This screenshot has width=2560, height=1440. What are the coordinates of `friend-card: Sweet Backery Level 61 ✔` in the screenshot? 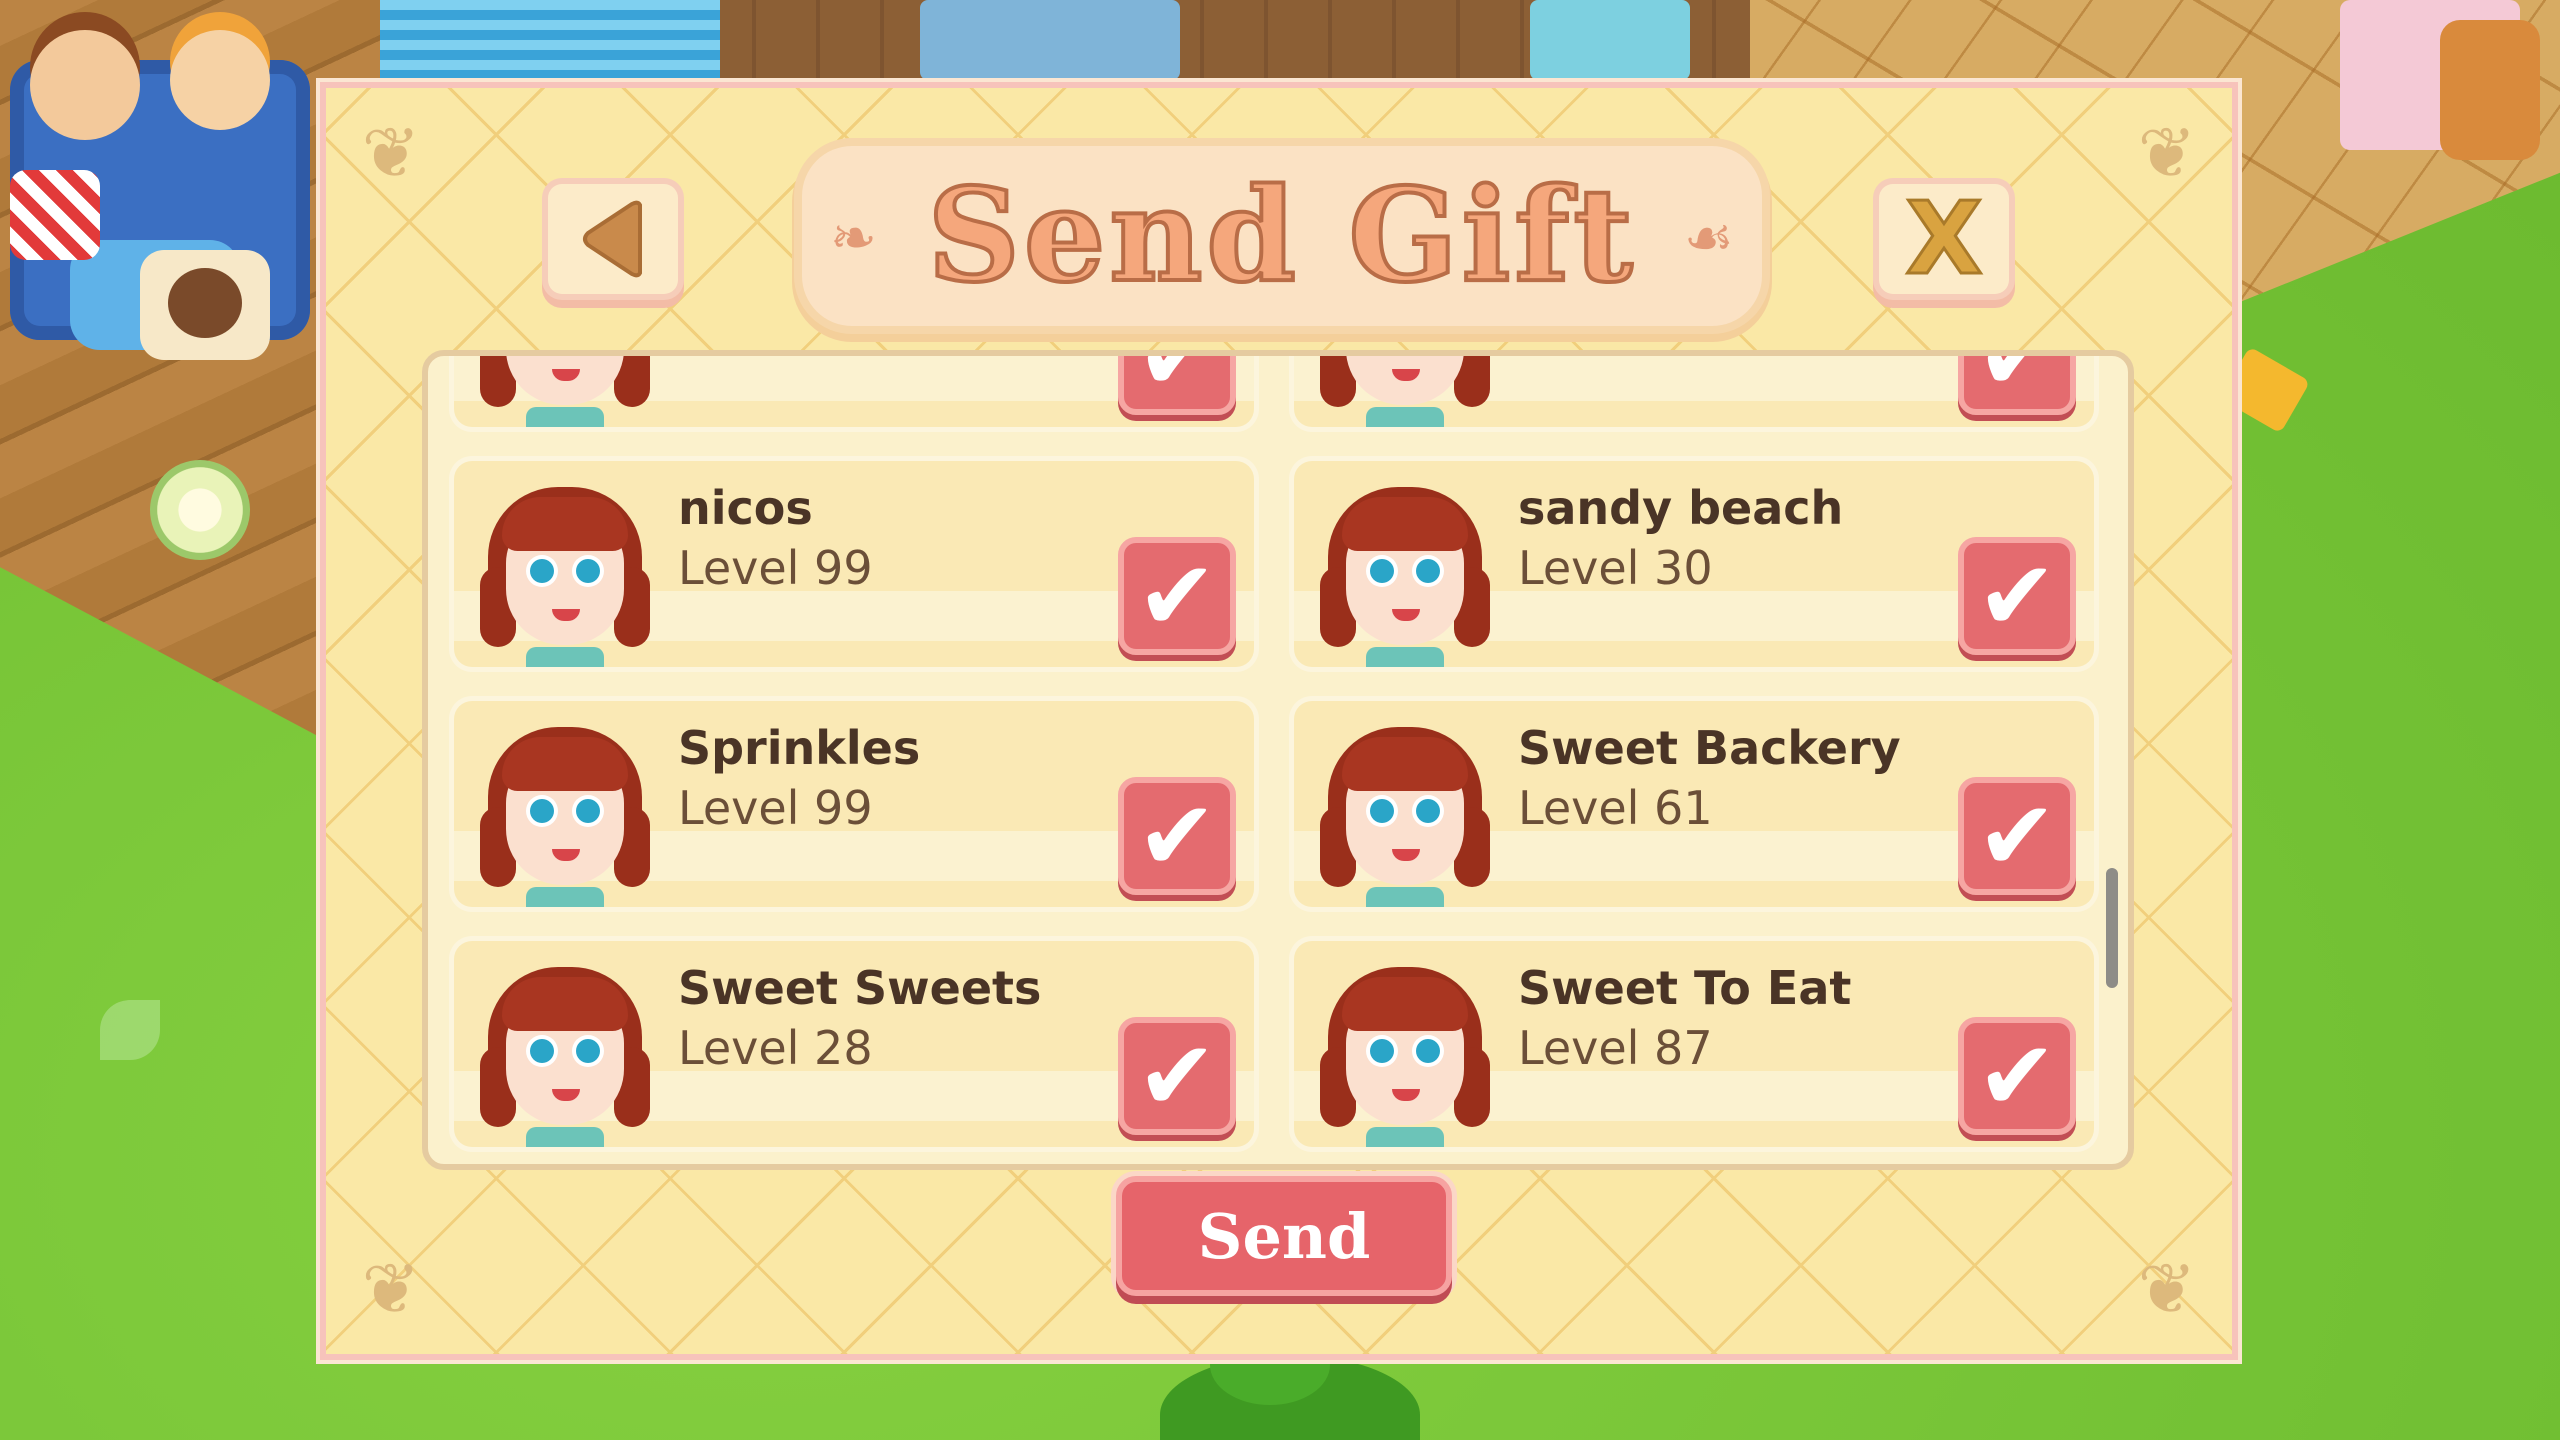 It's located at (1694, 804).